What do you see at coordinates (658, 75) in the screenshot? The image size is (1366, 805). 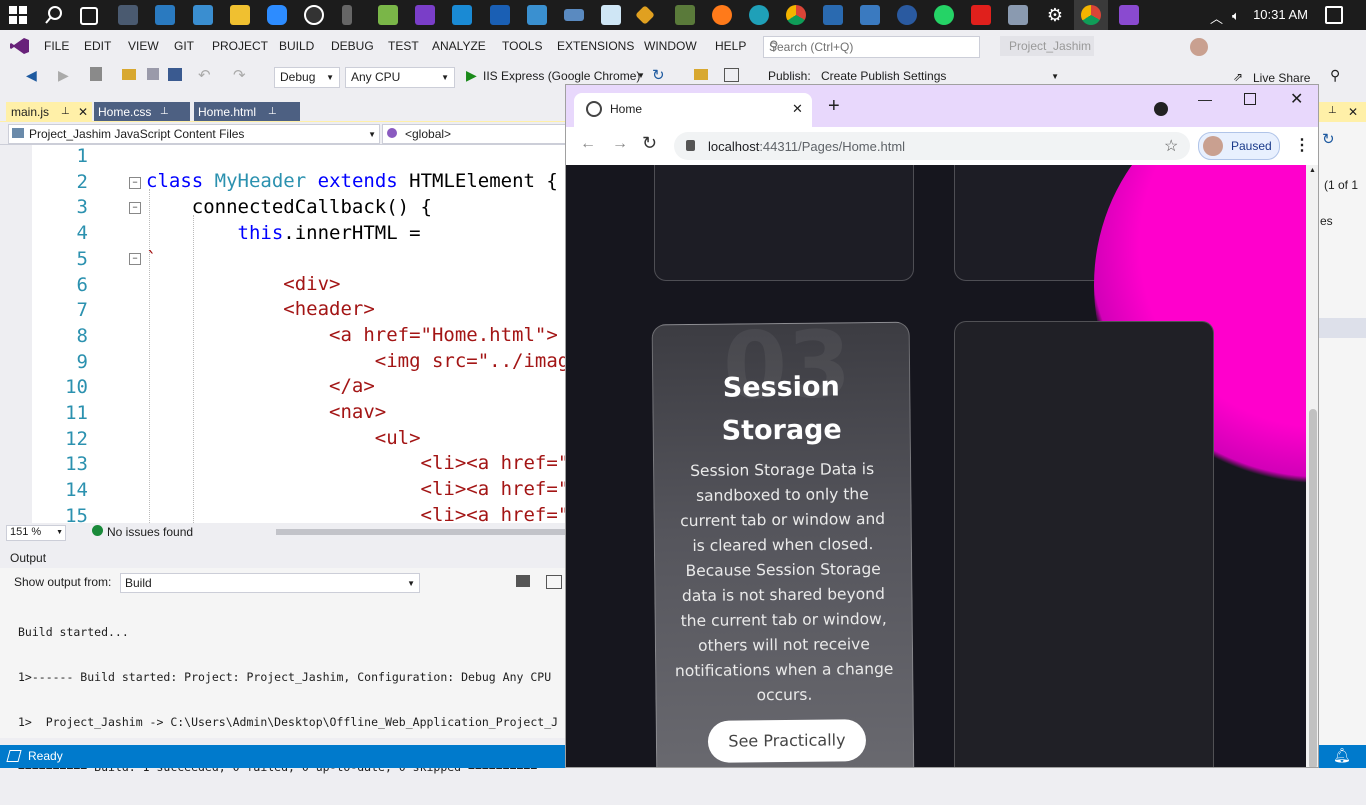 I see `refresh-icon: ↻` at bounding box center [658, 75].